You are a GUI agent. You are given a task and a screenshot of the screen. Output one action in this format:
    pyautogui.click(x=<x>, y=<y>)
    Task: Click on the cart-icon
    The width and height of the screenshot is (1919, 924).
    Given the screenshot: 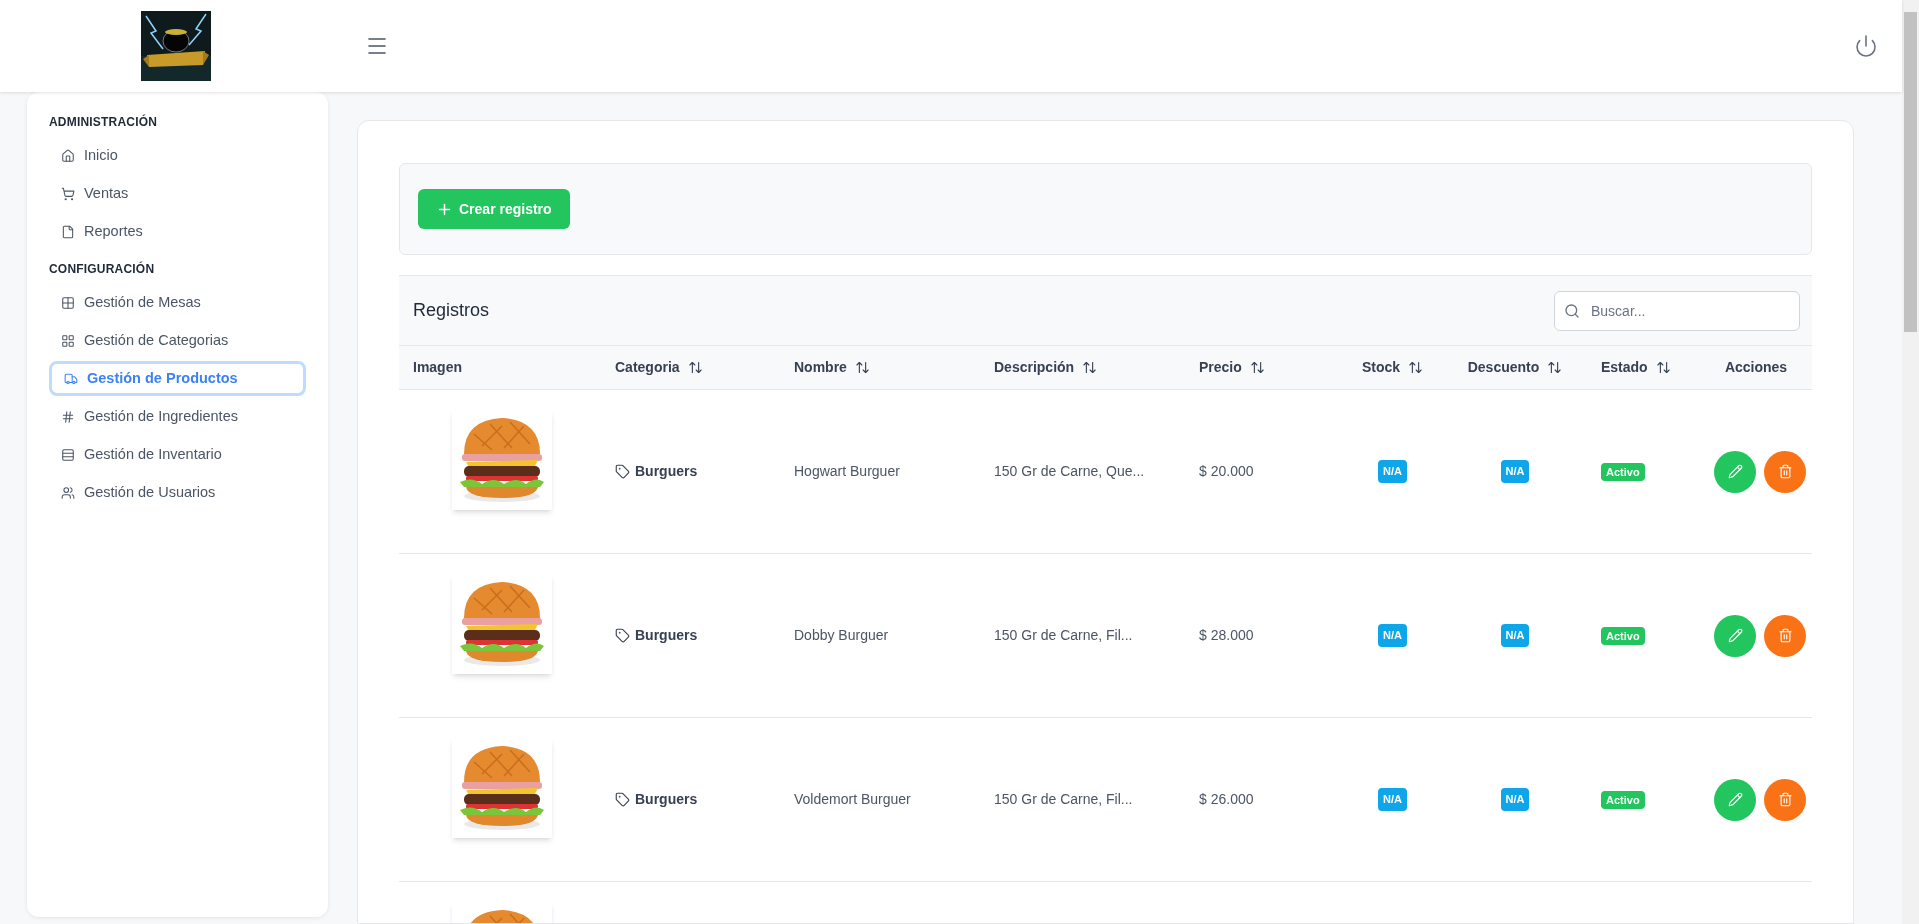 What is the action you would take?
    pyautogui.click(x=68, y=193)
    